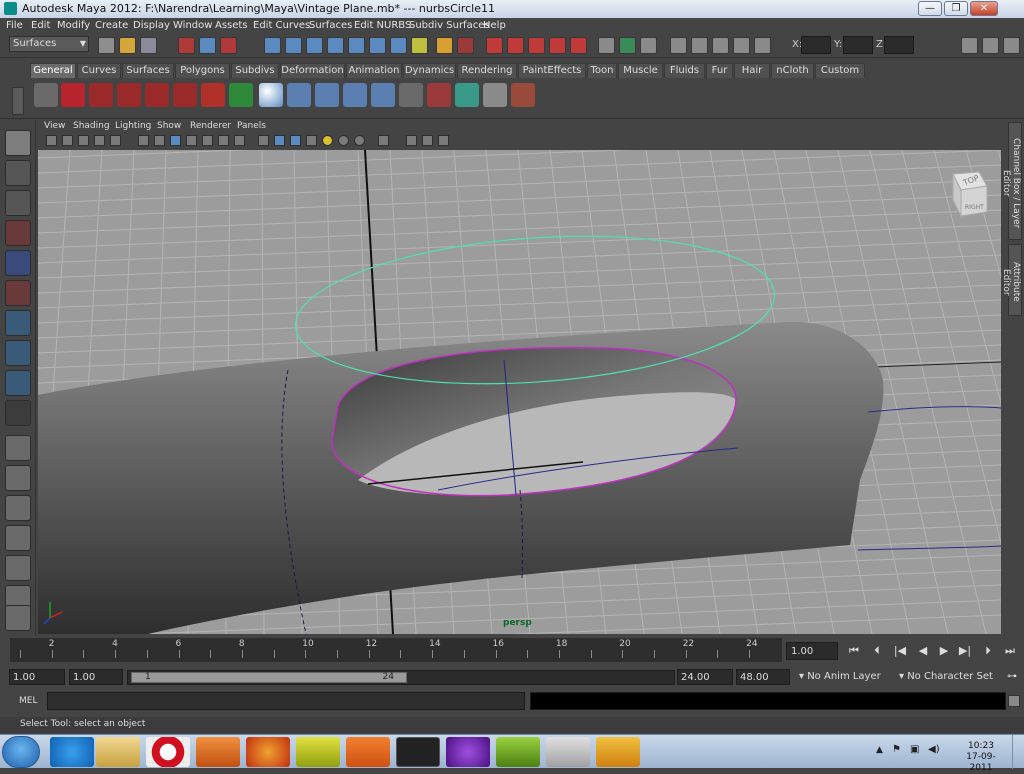 The width and height of the screenshot is (1024, 774). What do you see at coordinates (762, 45) in the screenshot?
I see `input-field-mode-icon` at bounding box center [762, 45].